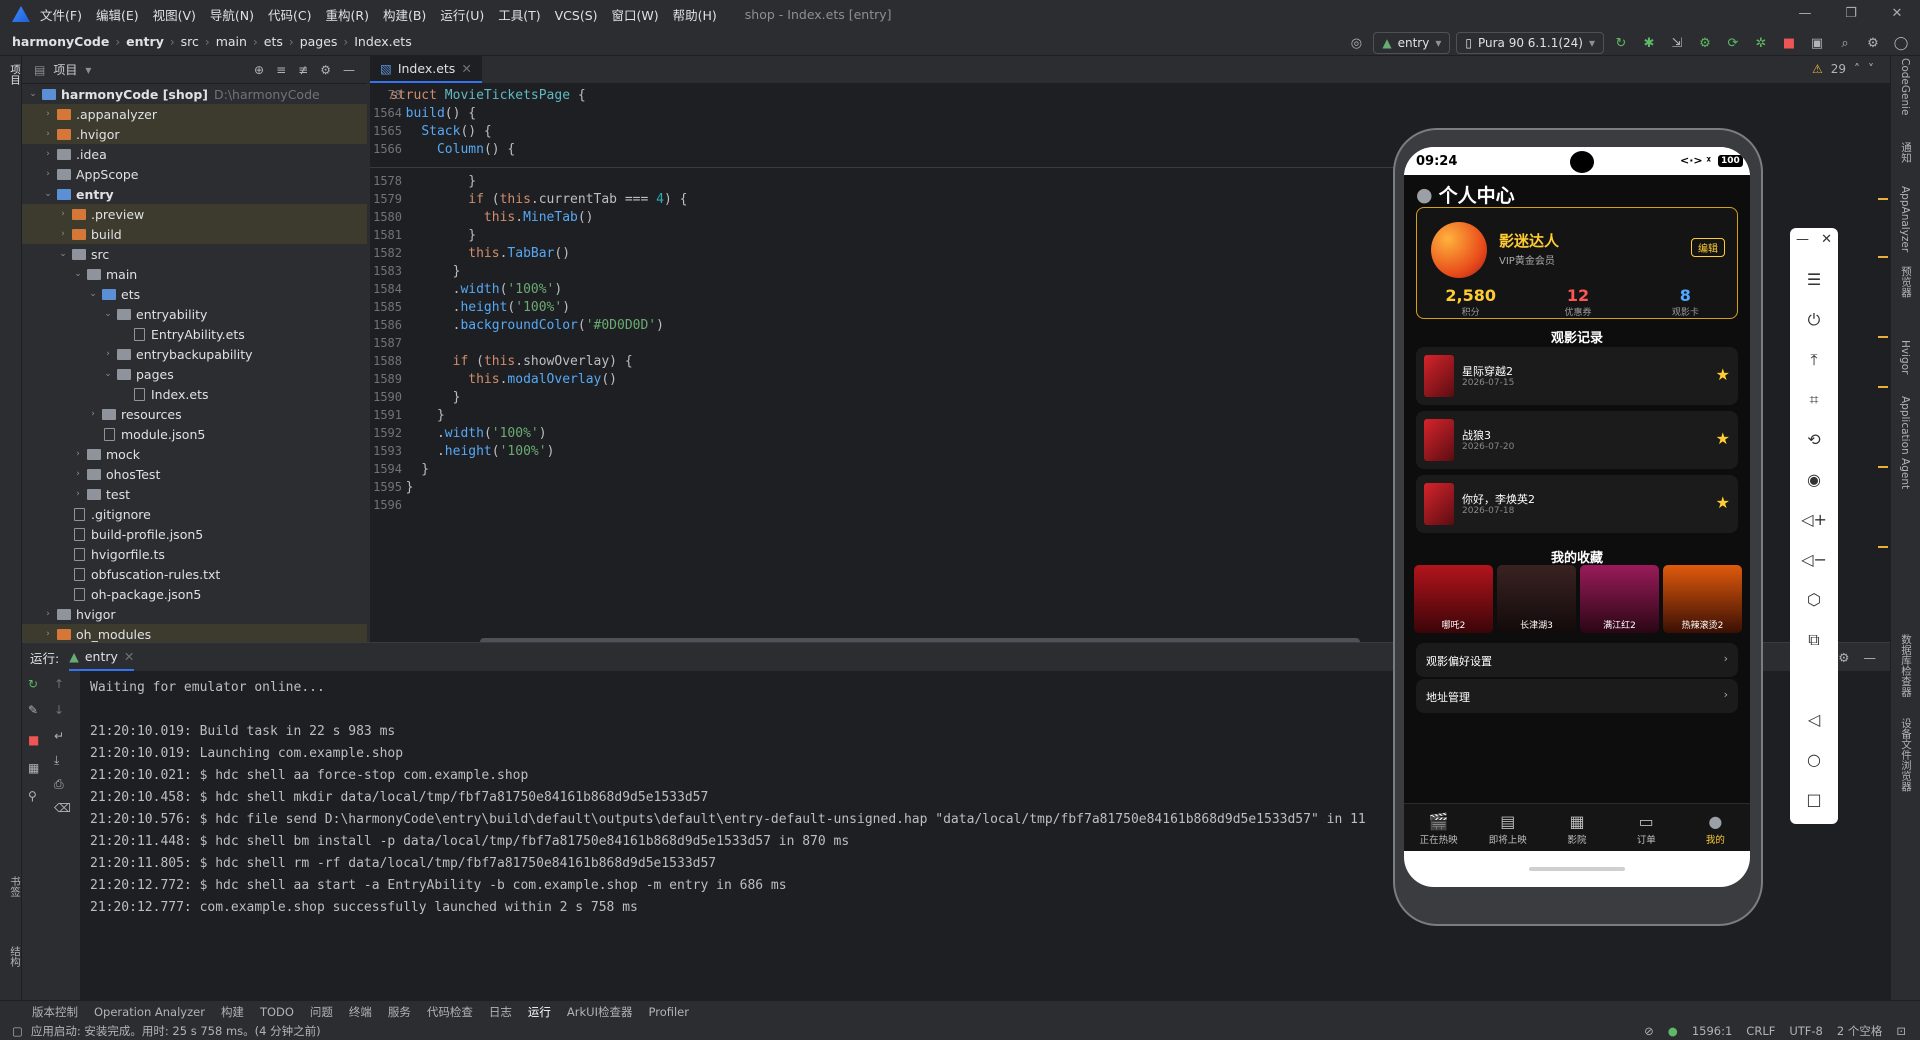 This screenshot has width=1920, height=1040. What do you see at coordinates (1871, 69) in the screenshot?
I see `chevron-down-icon: ˅` at bounding box center [1871, 69].